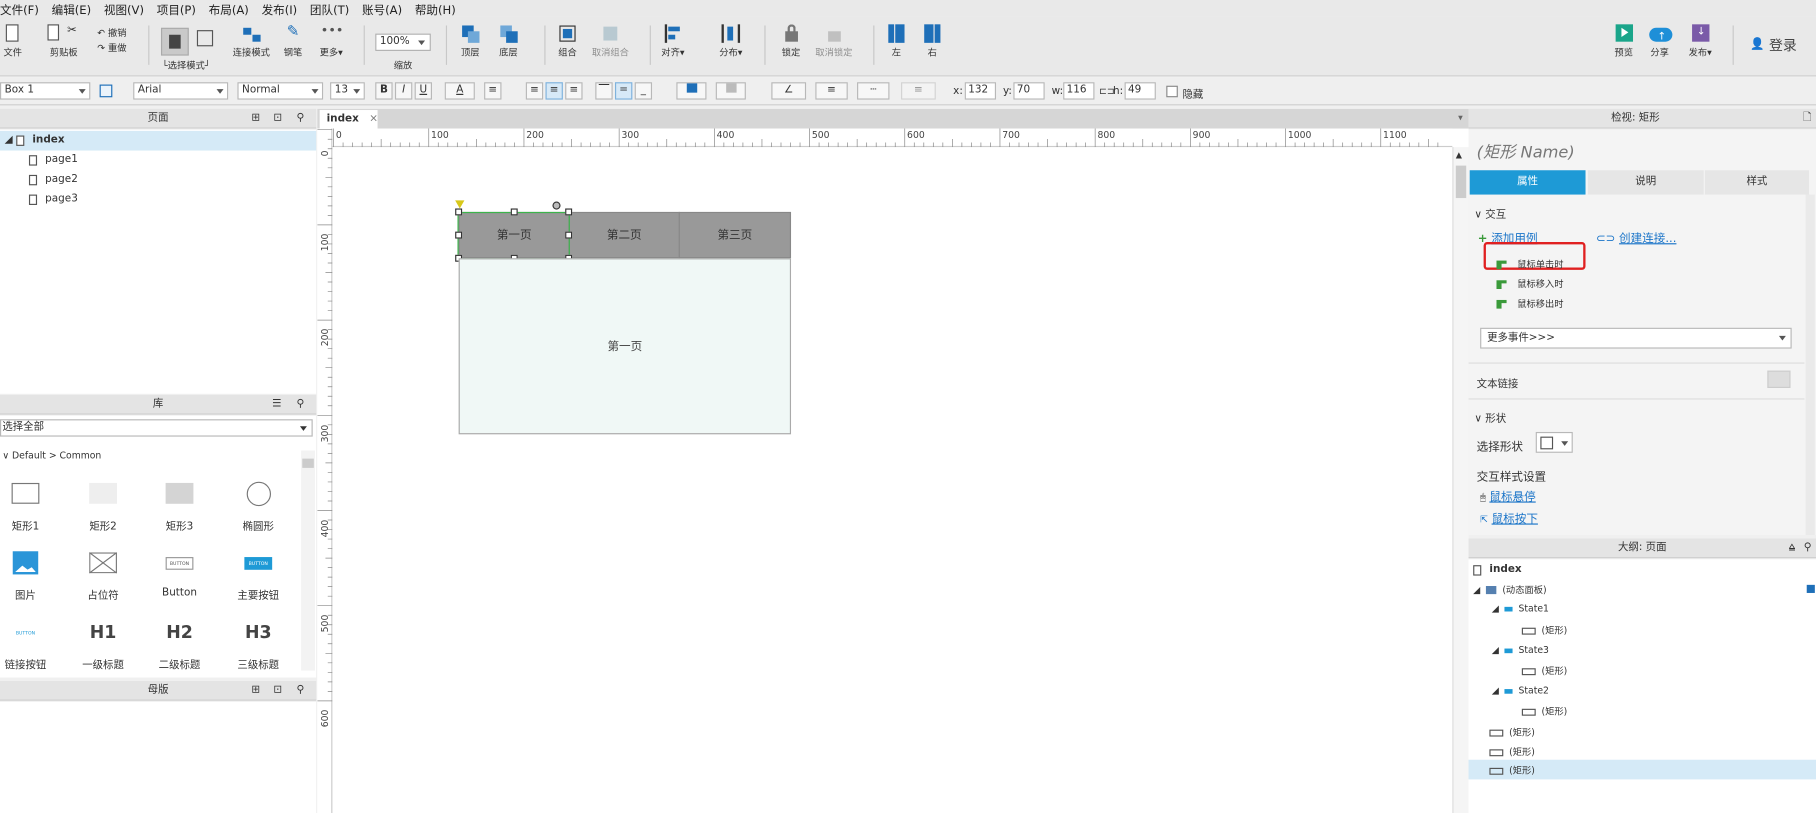 This screenshot has height=813, width=1816. What do you see at coordinates (1792, 549) in the screenshot?
I see `filter-icon: ⩠` at bounding box center [1792, 549].